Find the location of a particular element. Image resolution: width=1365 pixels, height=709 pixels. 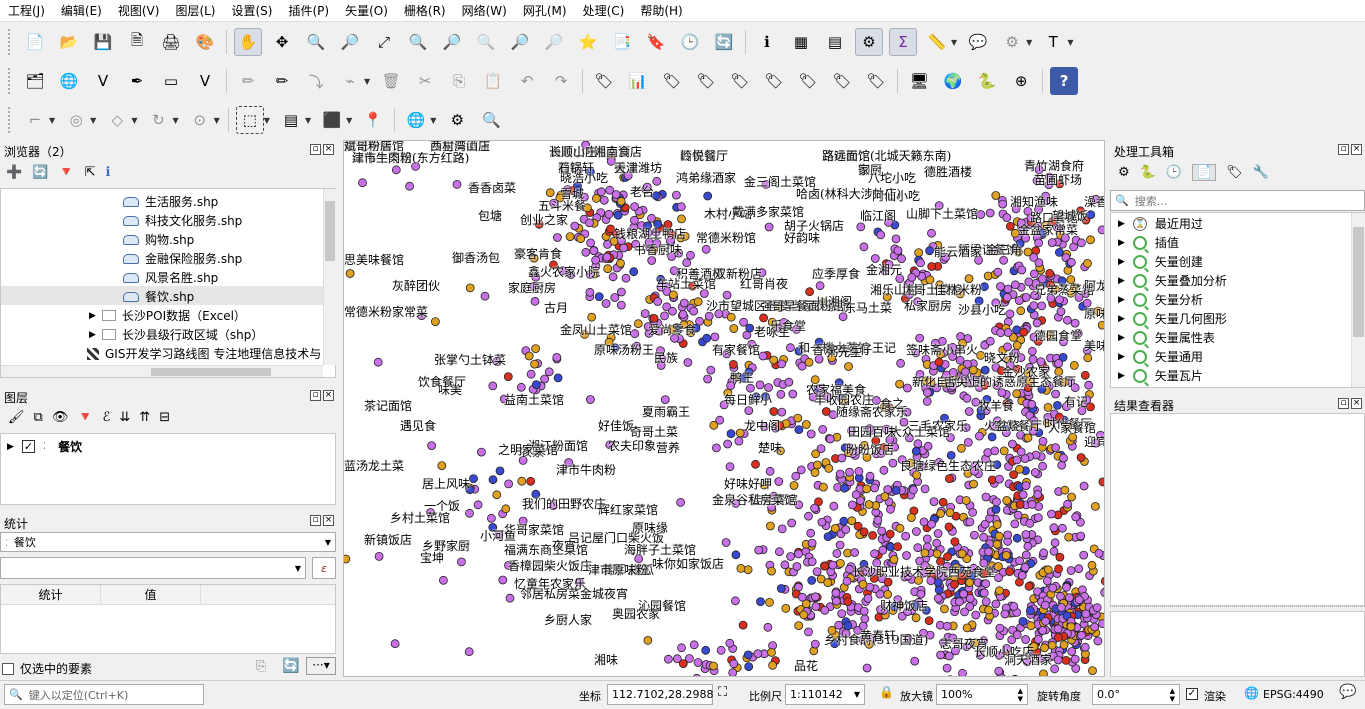

virtual-layer-icon: V is located at coordinates (205, 81).